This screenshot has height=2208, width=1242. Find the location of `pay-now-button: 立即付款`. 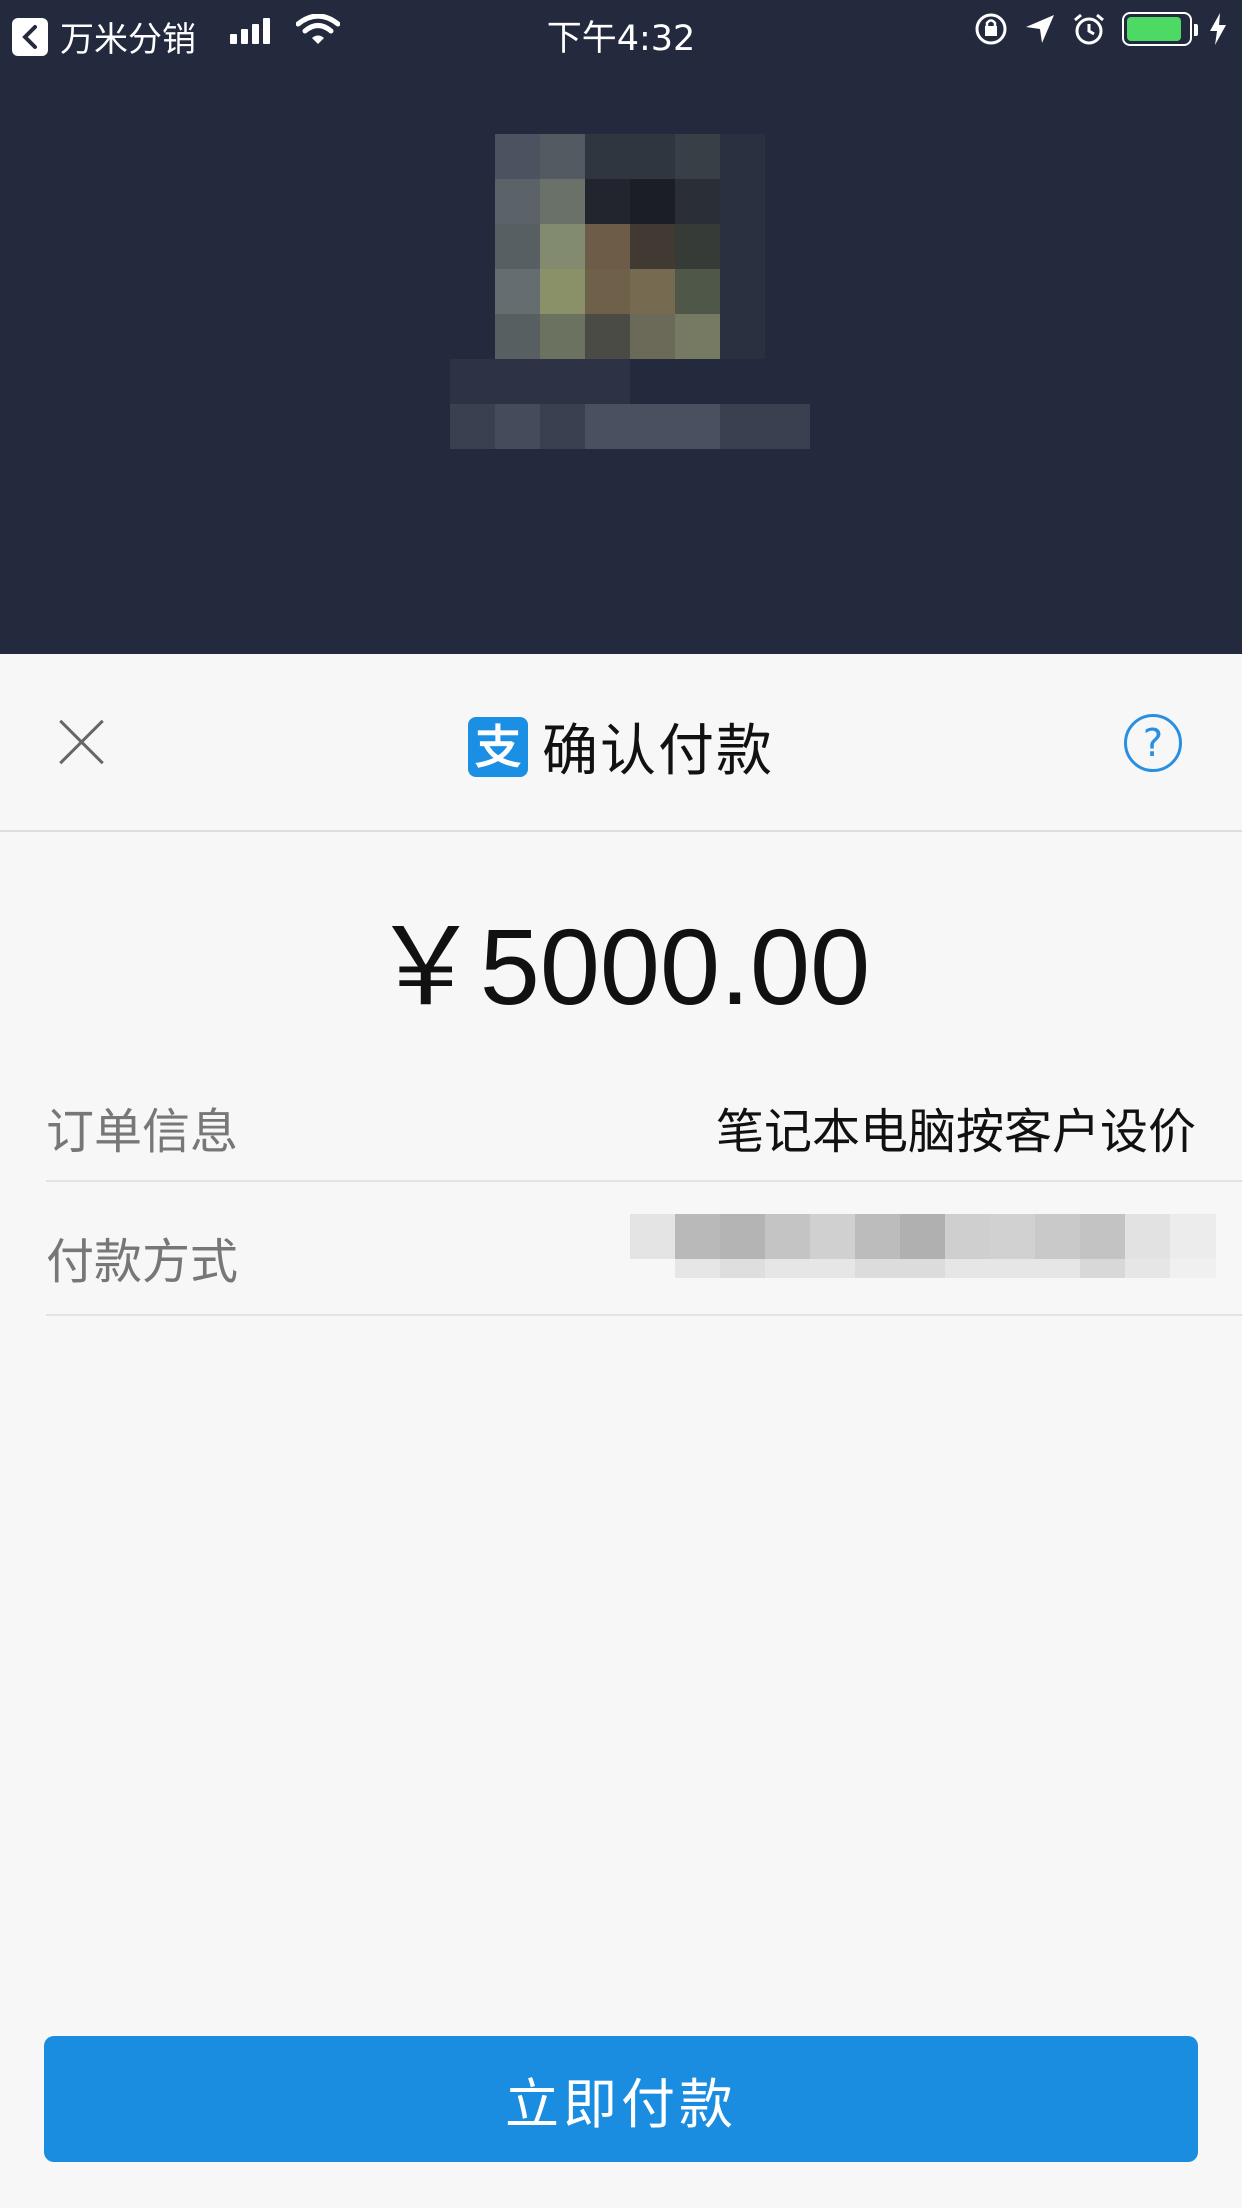

pay-now-button: 立即付款 is located at coordinates (621, 2099).